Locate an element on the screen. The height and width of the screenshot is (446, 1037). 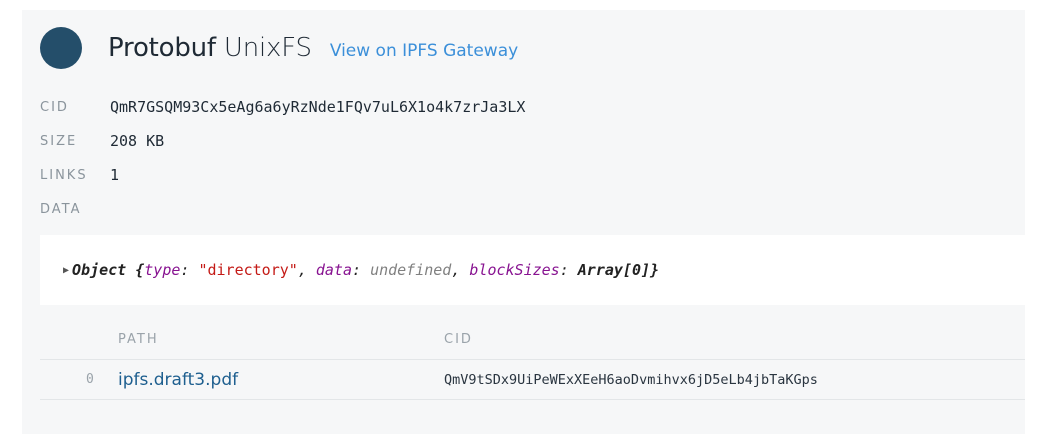
node-header: Protobuf UnixFS View on IPFS Gateway is located at coordinates (279, 48).